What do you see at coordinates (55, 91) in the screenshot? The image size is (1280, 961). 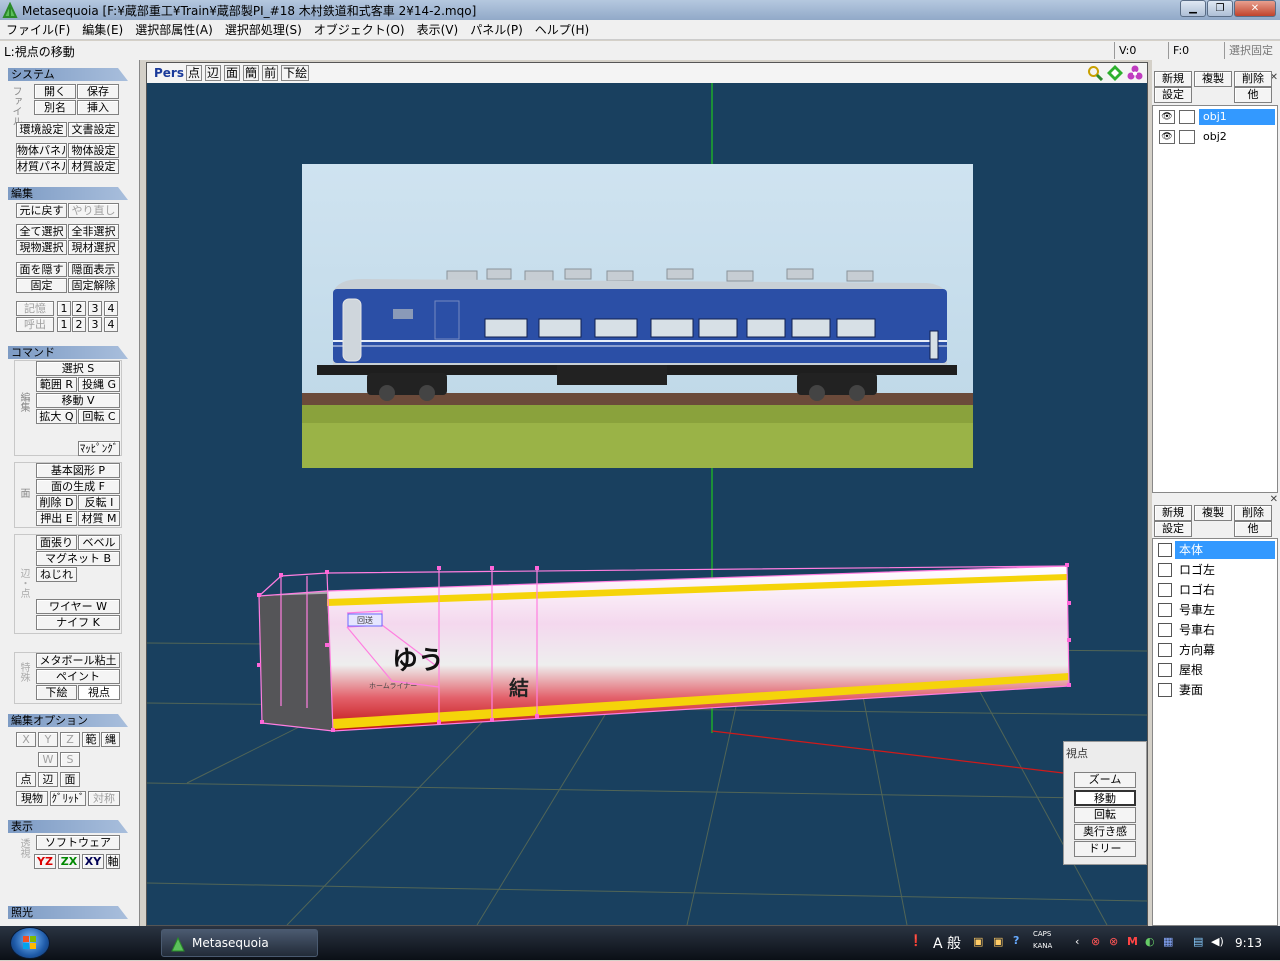 I see `open-button: 開く` at bounding box center [55, 91].